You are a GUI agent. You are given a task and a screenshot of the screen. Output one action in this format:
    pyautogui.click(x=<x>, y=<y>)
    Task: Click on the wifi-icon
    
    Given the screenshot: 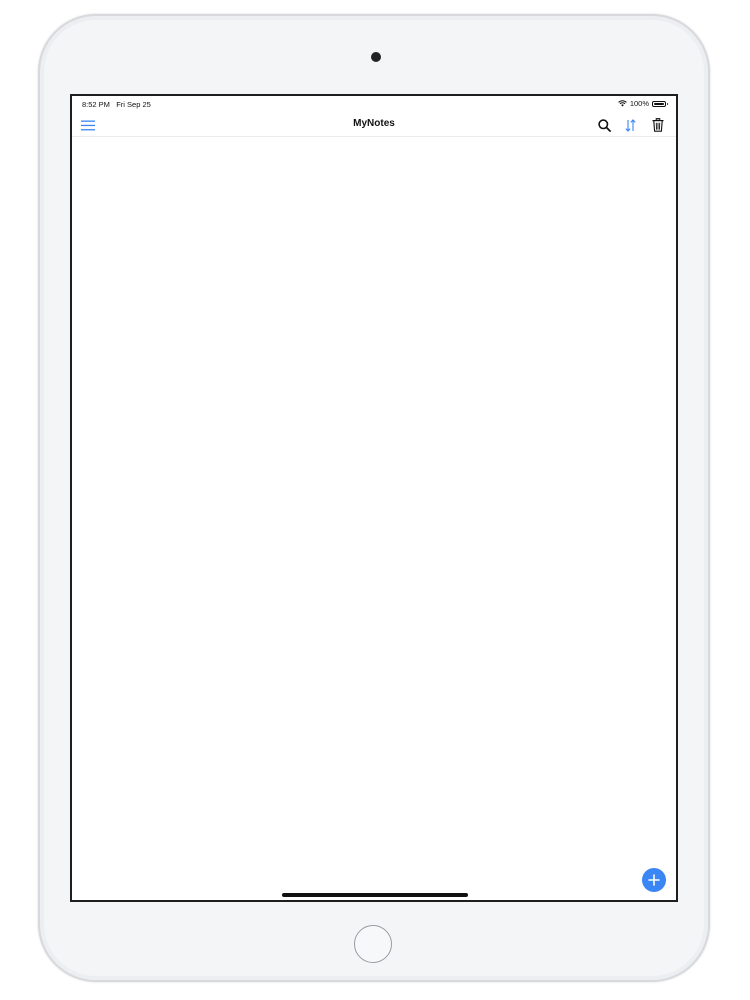 What is the action you would take?
    pyautogui.click(x=622, y=103)
    